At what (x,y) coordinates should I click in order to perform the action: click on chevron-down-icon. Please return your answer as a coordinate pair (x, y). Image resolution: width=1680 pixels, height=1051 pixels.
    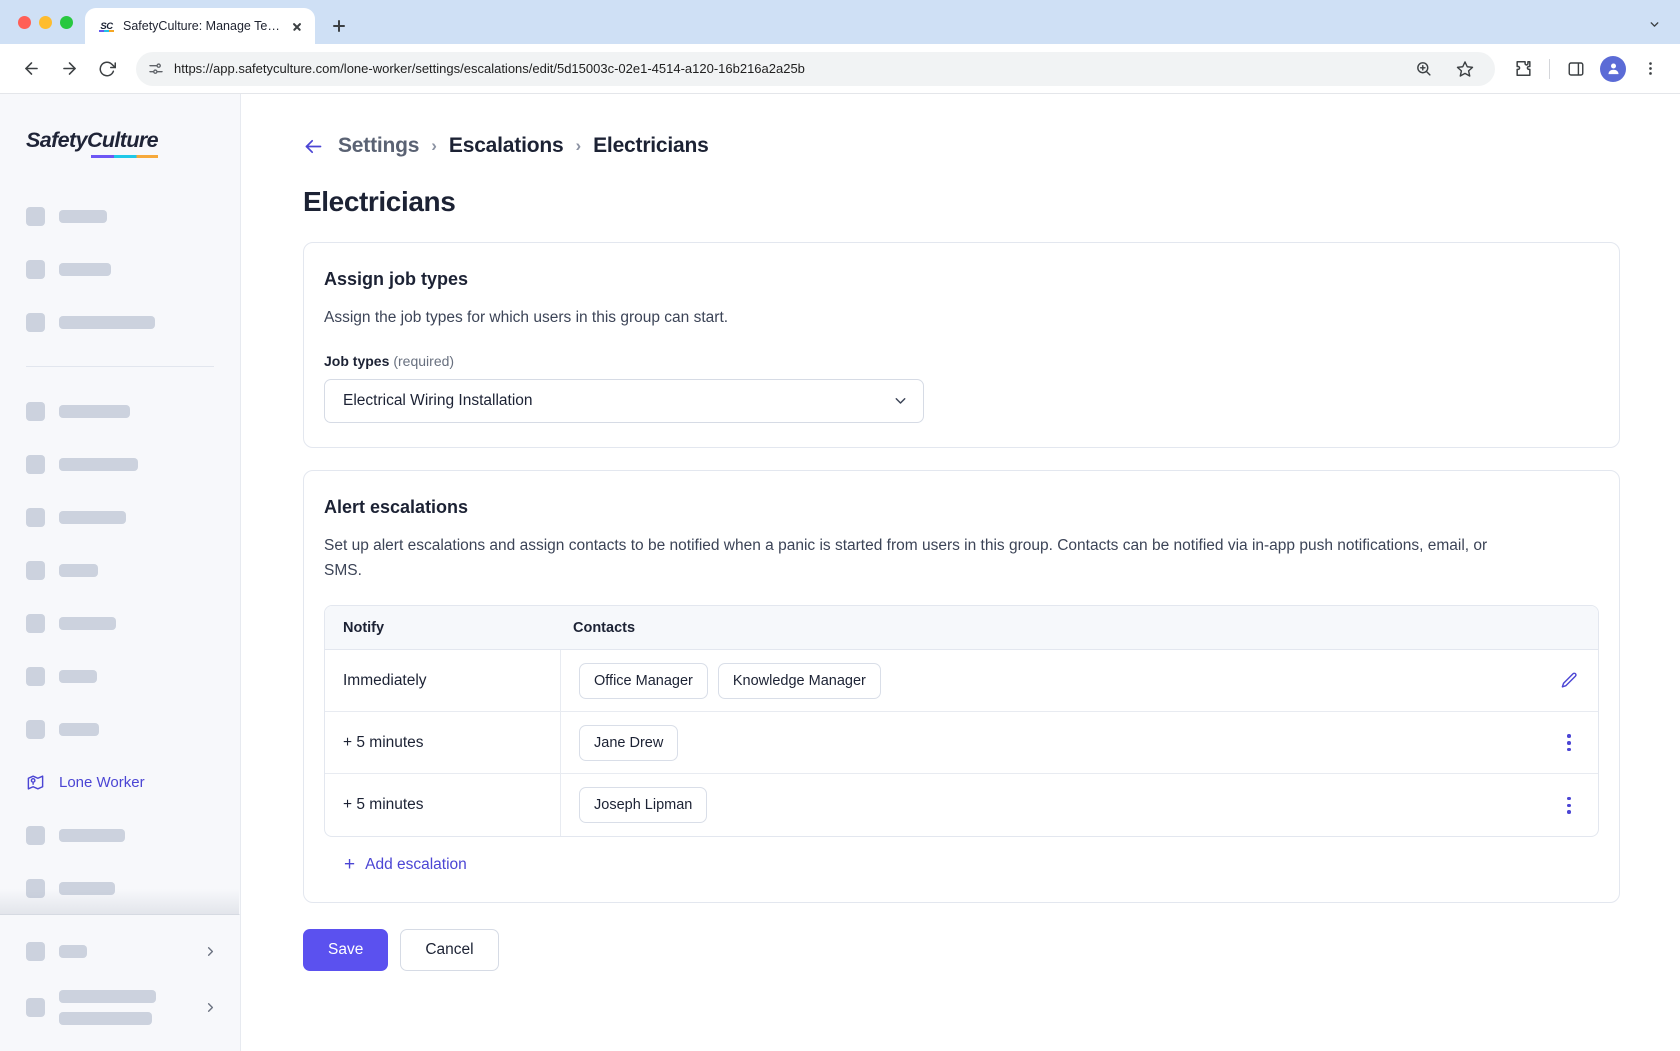
    Looking at the image, I should click on (900, 400).